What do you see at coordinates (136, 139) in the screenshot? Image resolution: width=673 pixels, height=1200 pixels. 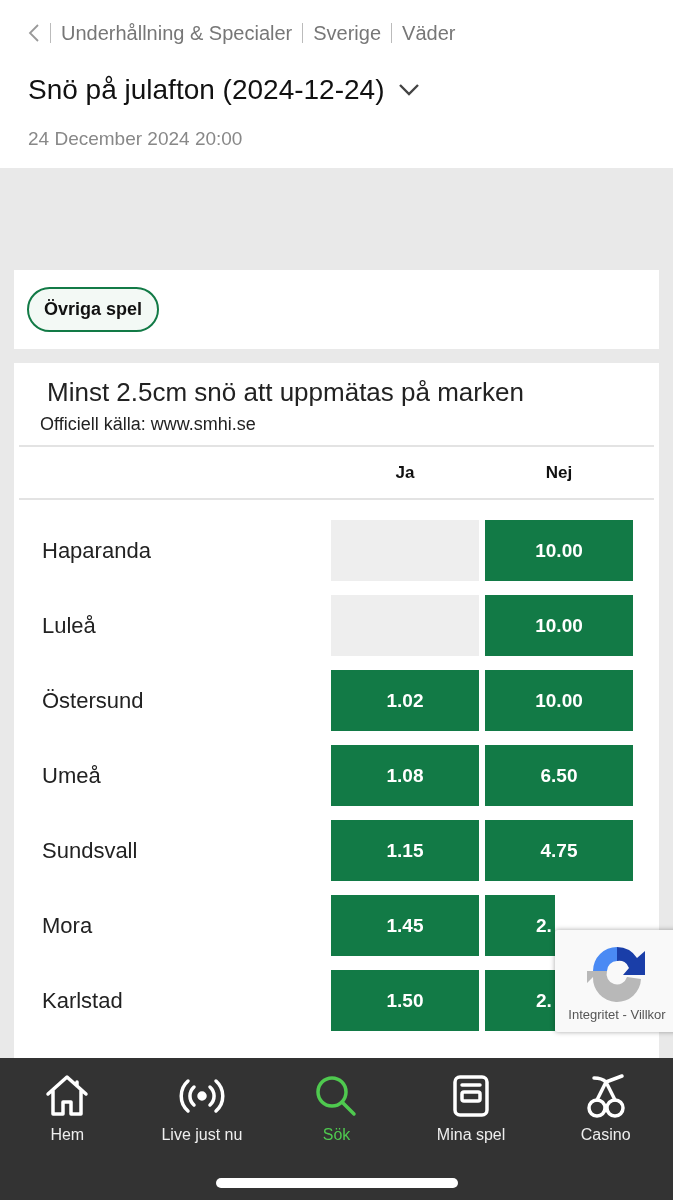 I see `event-date: 24 December 2024 20:00` at bounding box center [136, 139].